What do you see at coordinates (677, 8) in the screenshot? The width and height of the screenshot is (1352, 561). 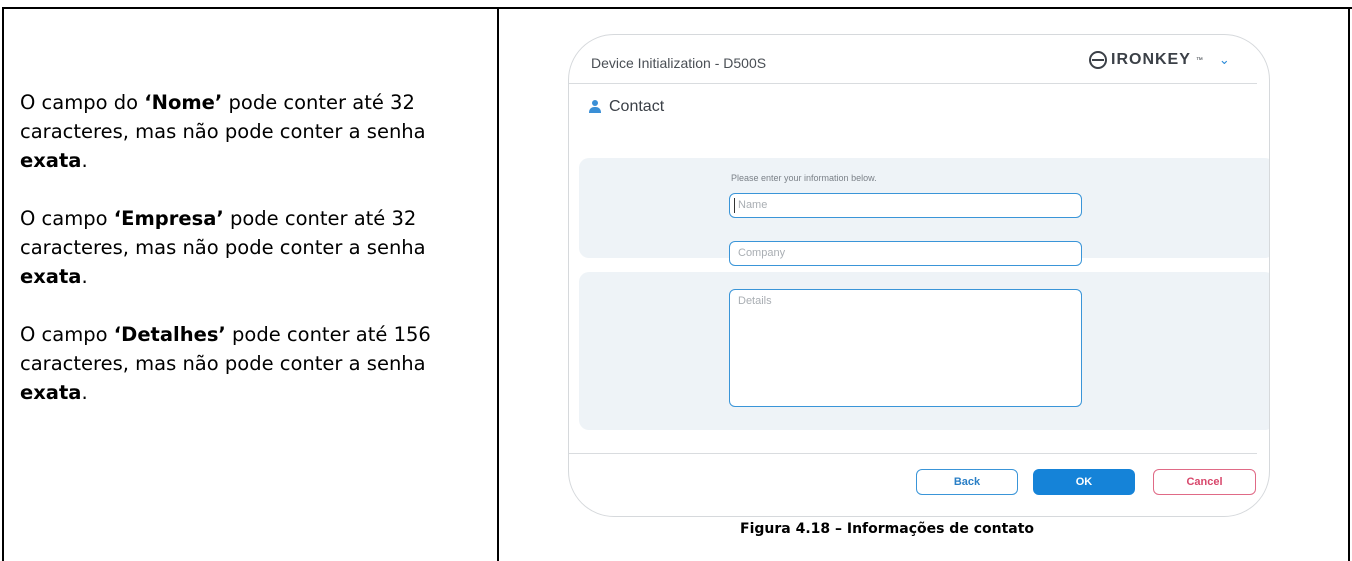 I see `table-border-top` at bounding box center [677, 8].